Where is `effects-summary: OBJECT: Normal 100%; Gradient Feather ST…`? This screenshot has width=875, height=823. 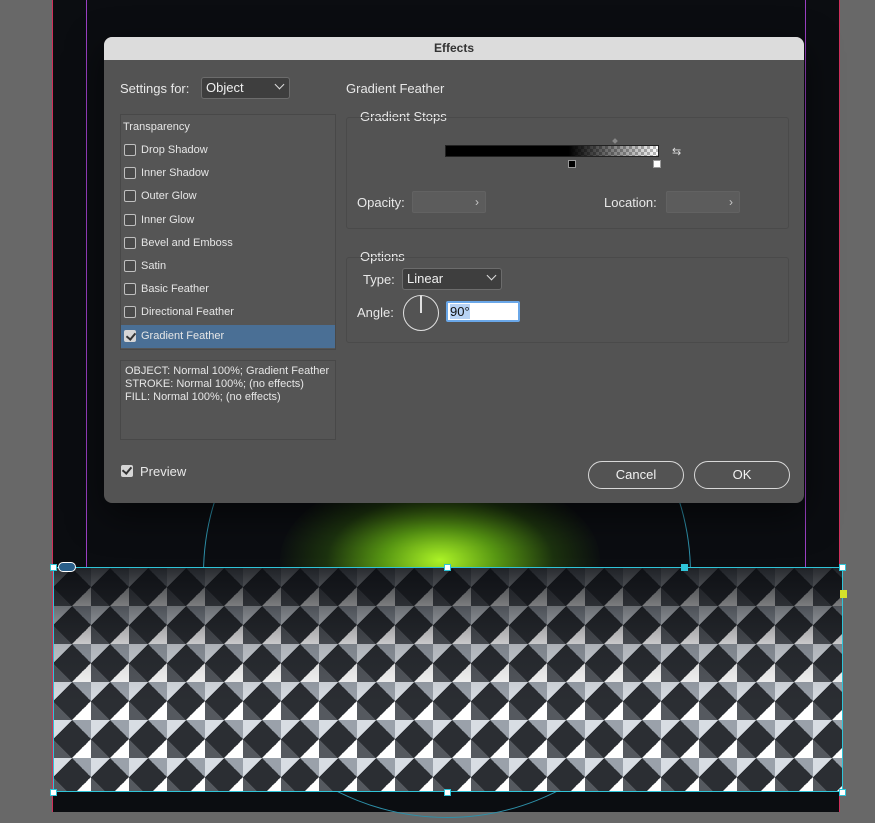
effects-summary: OBJECT: Normal 100%; Gradient Feather ST… is located at coordinates (228, 400).